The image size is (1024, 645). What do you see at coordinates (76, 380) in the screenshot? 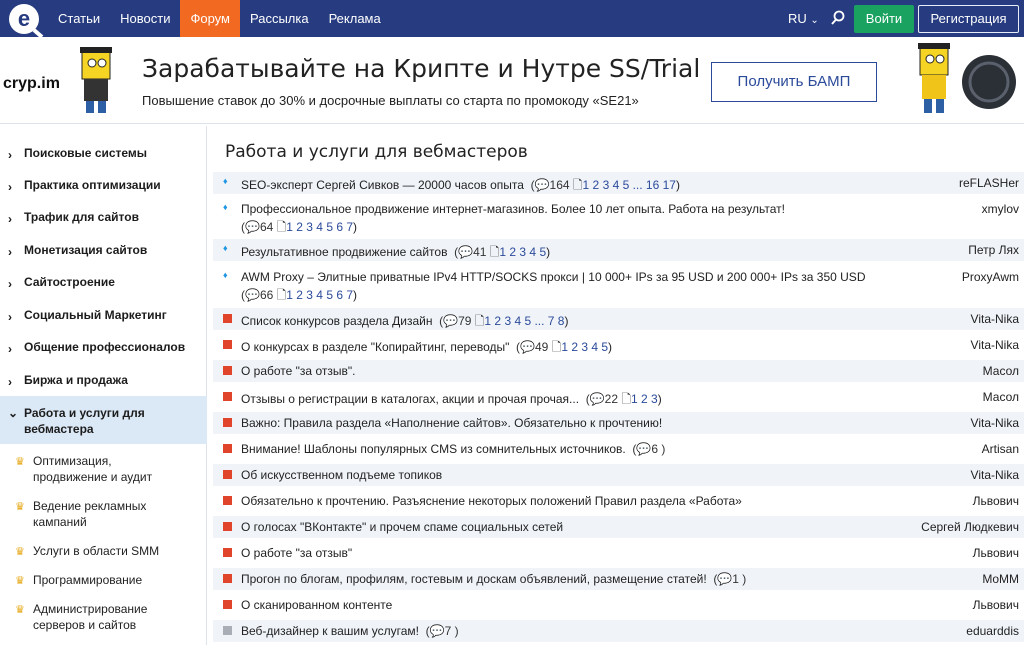
I see `sidebar-item-label: Биржа и продажа` at bounding box center [76, 380].